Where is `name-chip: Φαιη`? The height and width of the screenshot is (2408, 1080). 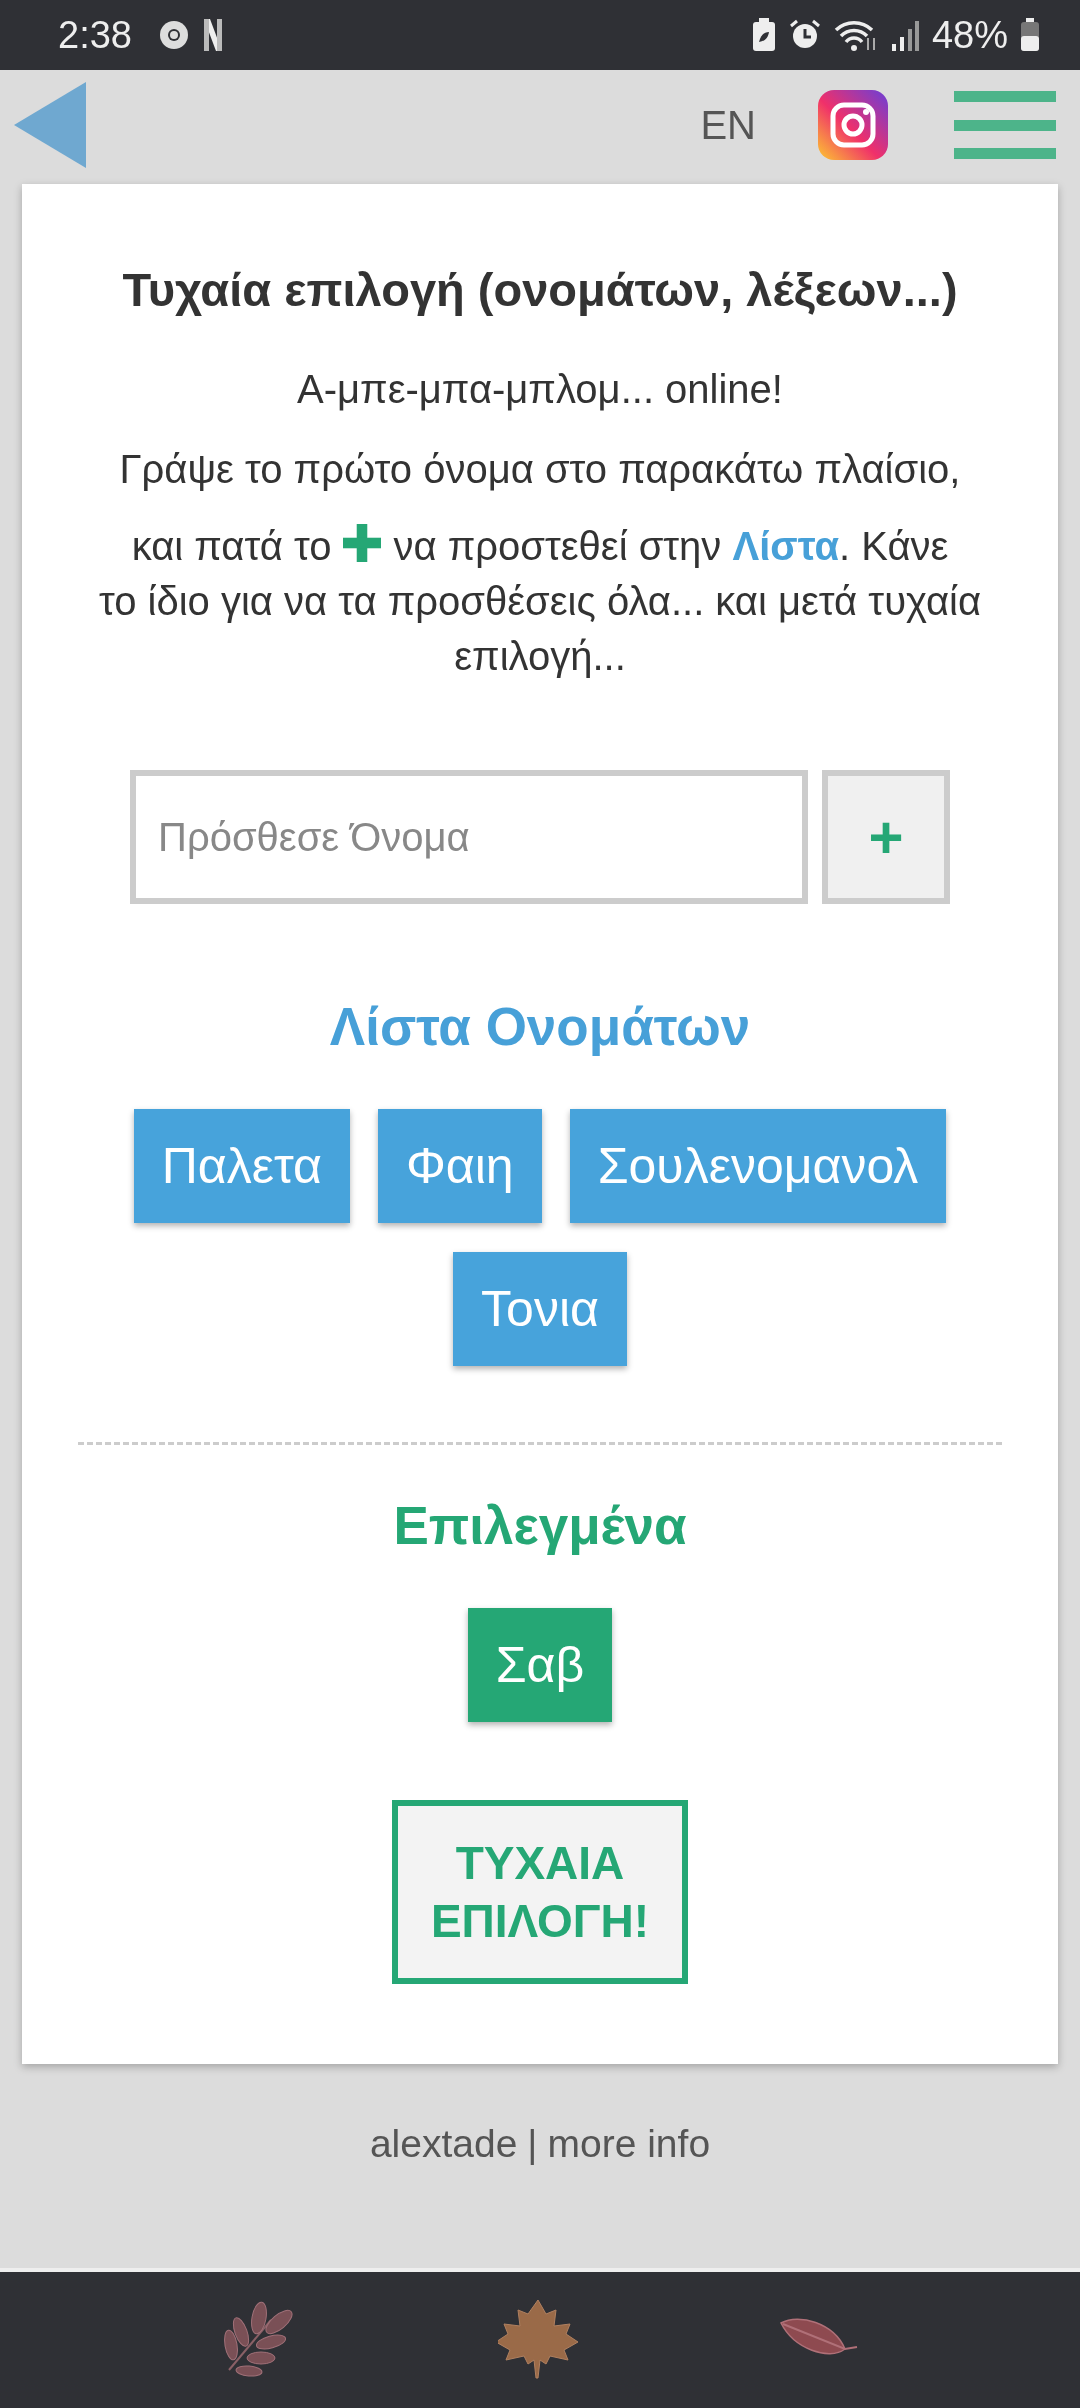
name-chip: Φαιη is located at coordinates (459, 1166).